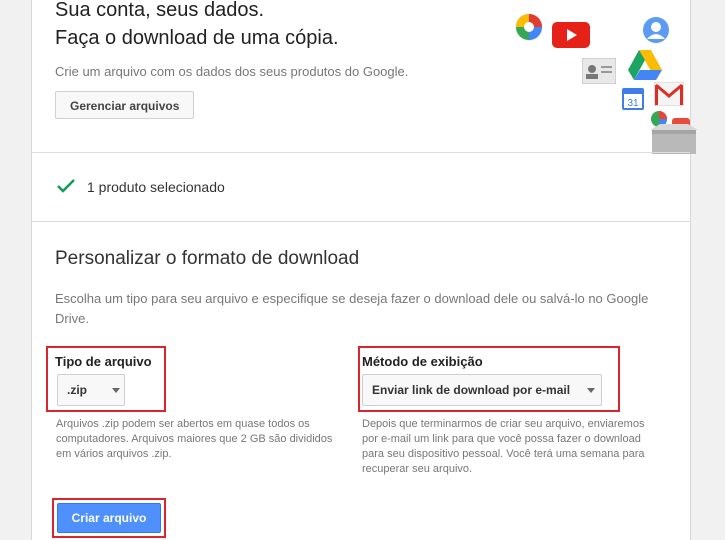 This screenshot has width=725, height=540. I want to click on create-archive-button: Criar arquivo, so click(109, 518).